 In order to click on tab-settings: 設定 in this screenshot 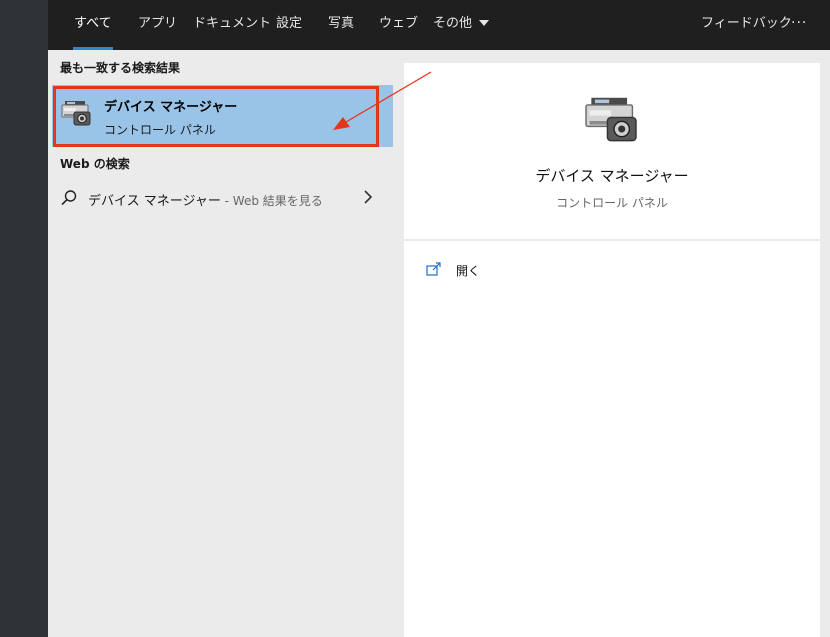, I will do `click(289, 25)`.